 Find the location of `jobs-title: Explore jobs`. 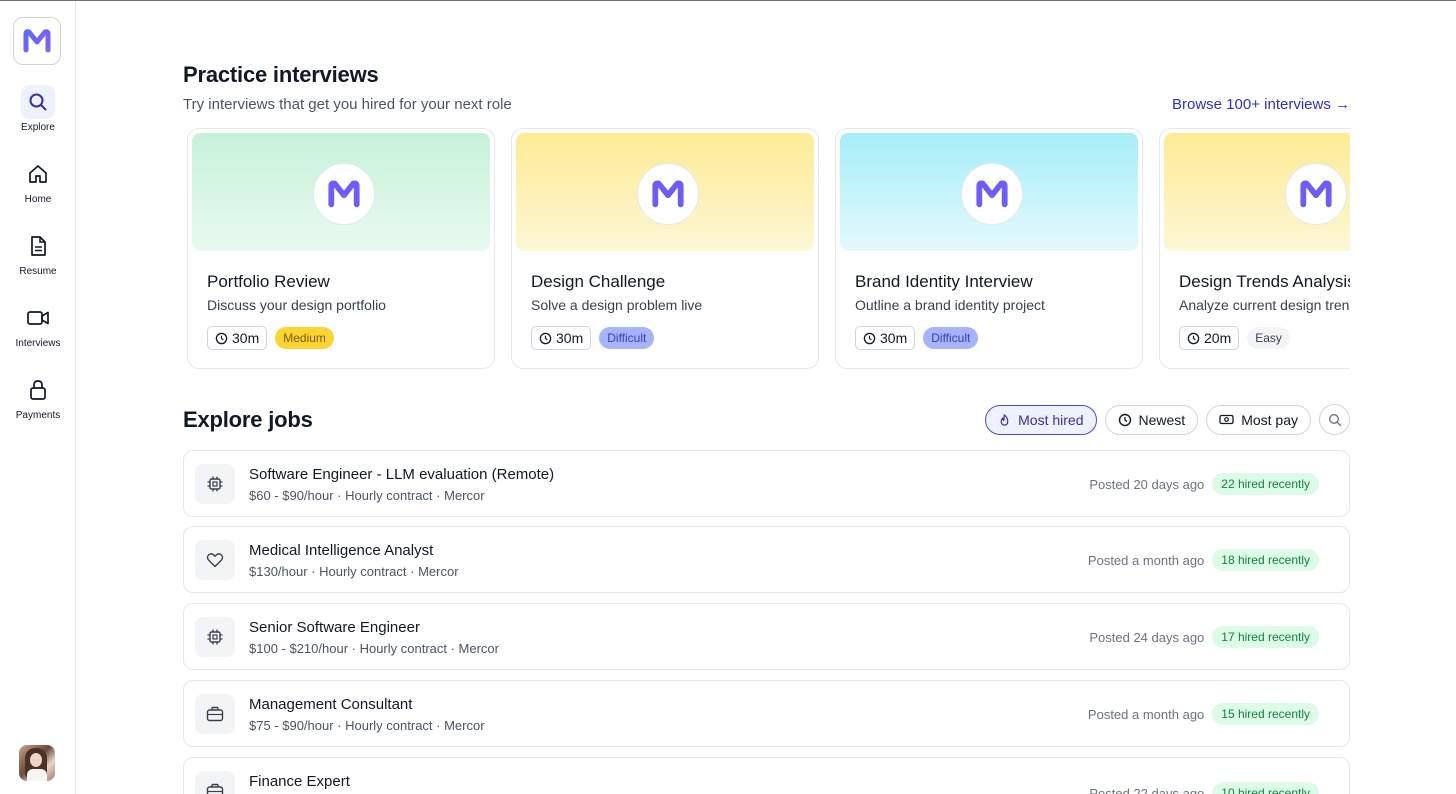

jobs-title: Explore jobs is located at coordinates (248, 419).